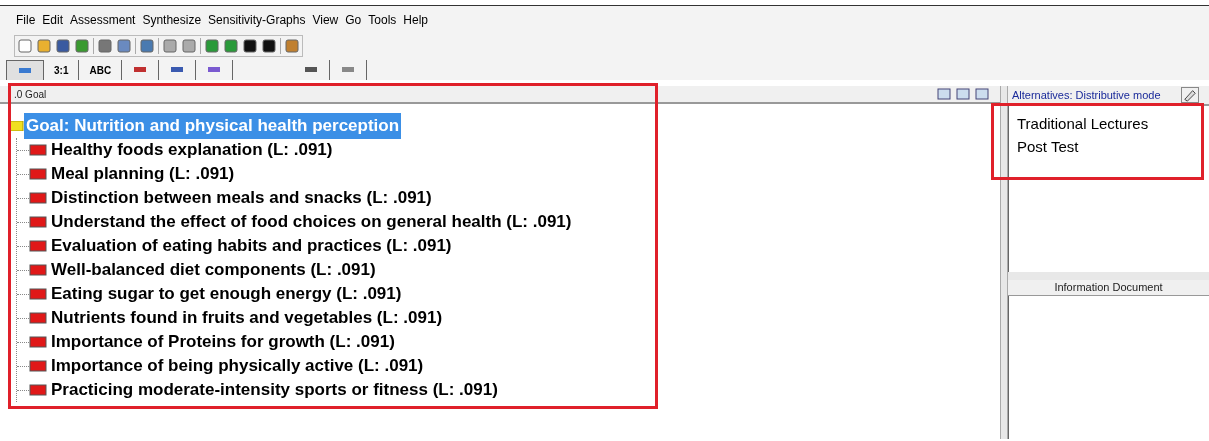 Image resolution: width=1209 pixels, height=441 pixels. What do you see at coordinates (1108, 288) in the screenshot?
I see `panel-title: Information Document` at bounding box center [1108, 288].